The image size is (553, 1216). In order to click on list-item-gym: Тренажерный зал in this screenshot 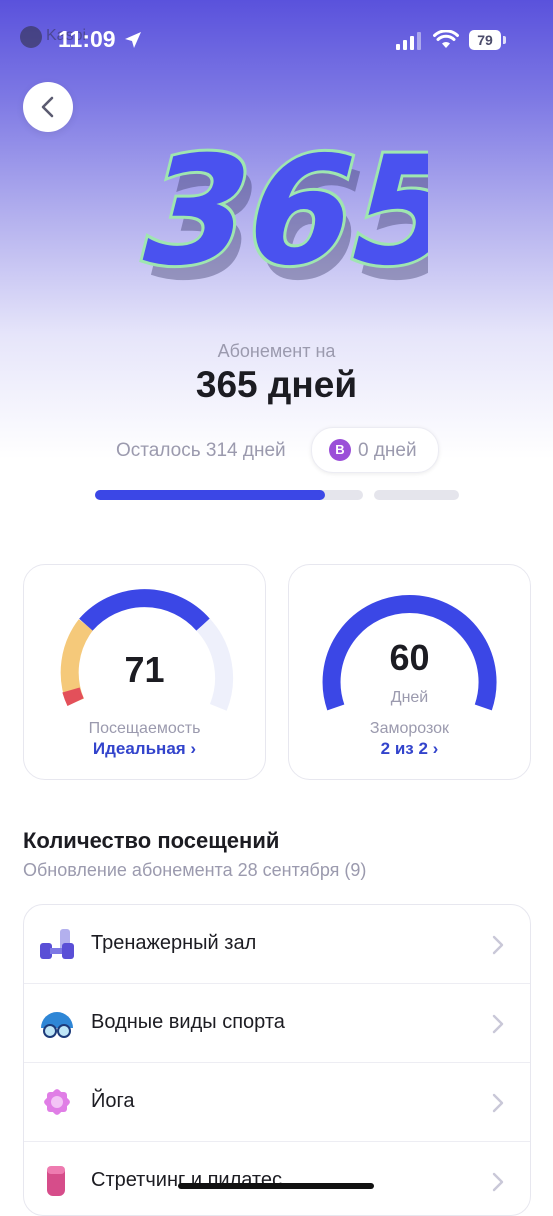, I will do `click(277, 944)`.